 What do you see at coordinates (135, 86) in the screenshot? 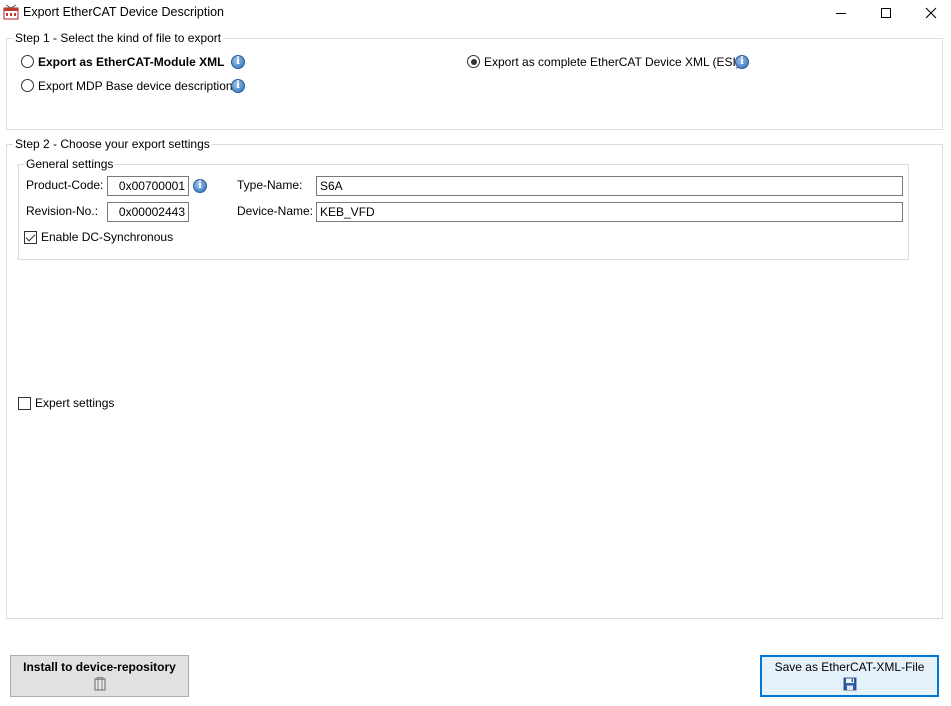
I see `radio-mdp-base-label: Export MDP Base device description` at bounding box center [135, 86].